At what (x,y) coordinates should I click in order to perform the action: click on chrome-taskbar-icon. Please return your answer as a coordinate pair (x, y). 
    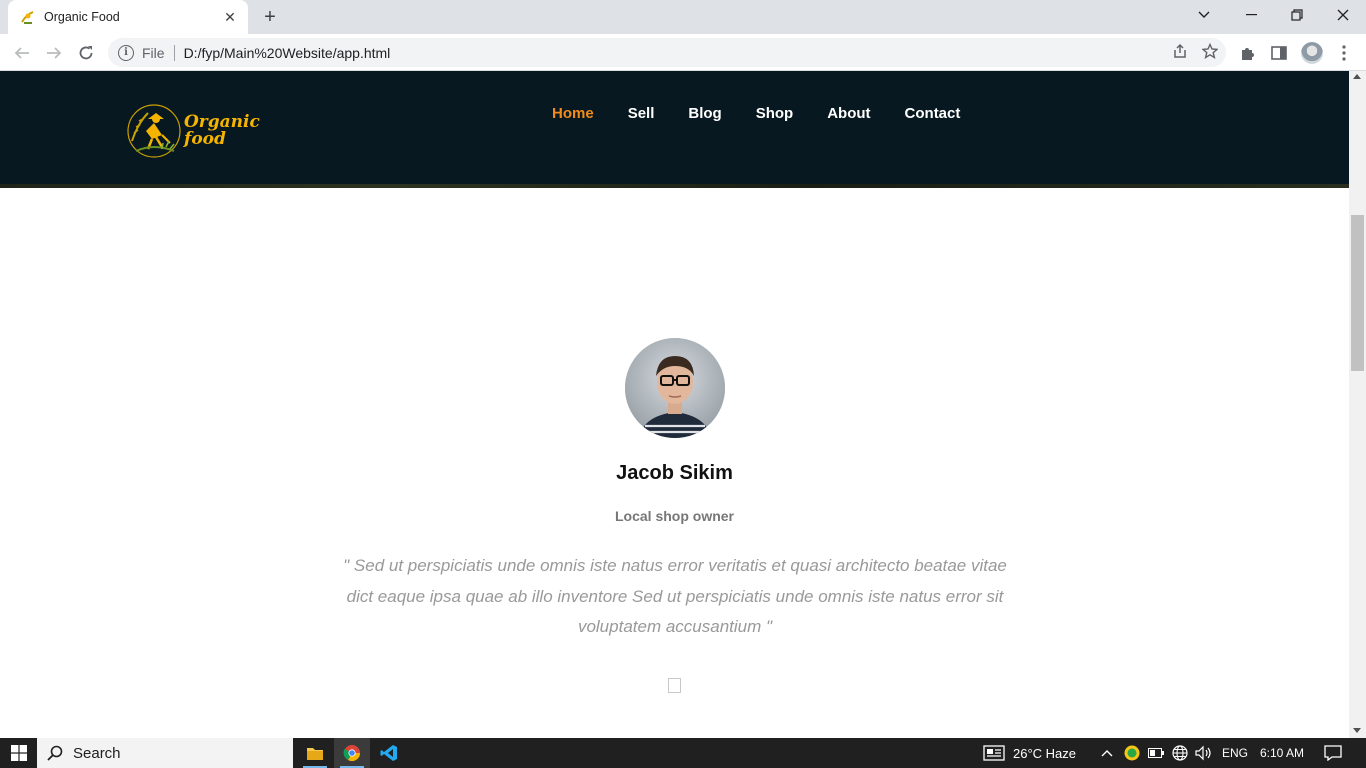
    Looking at the image, I should click on (352, 753).